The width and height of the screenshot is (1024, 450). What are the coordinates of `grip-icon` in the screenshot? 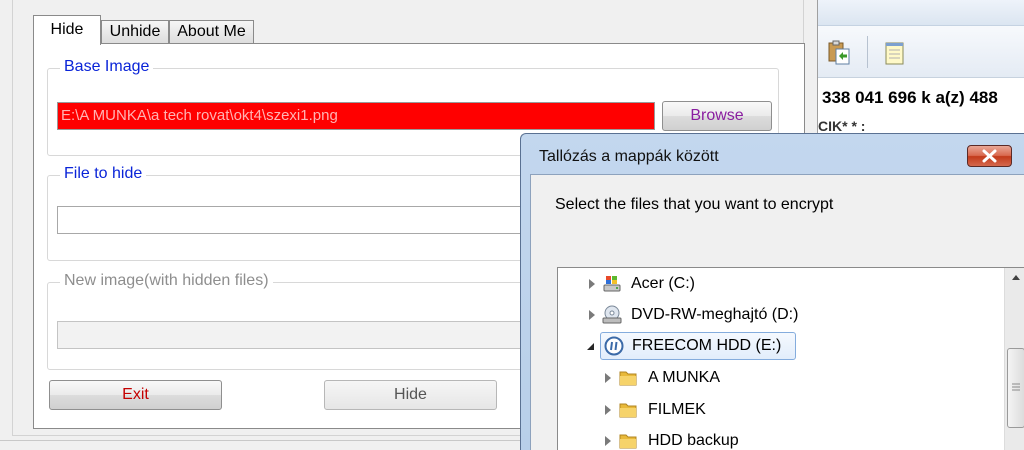 It's located at (1016, 387).